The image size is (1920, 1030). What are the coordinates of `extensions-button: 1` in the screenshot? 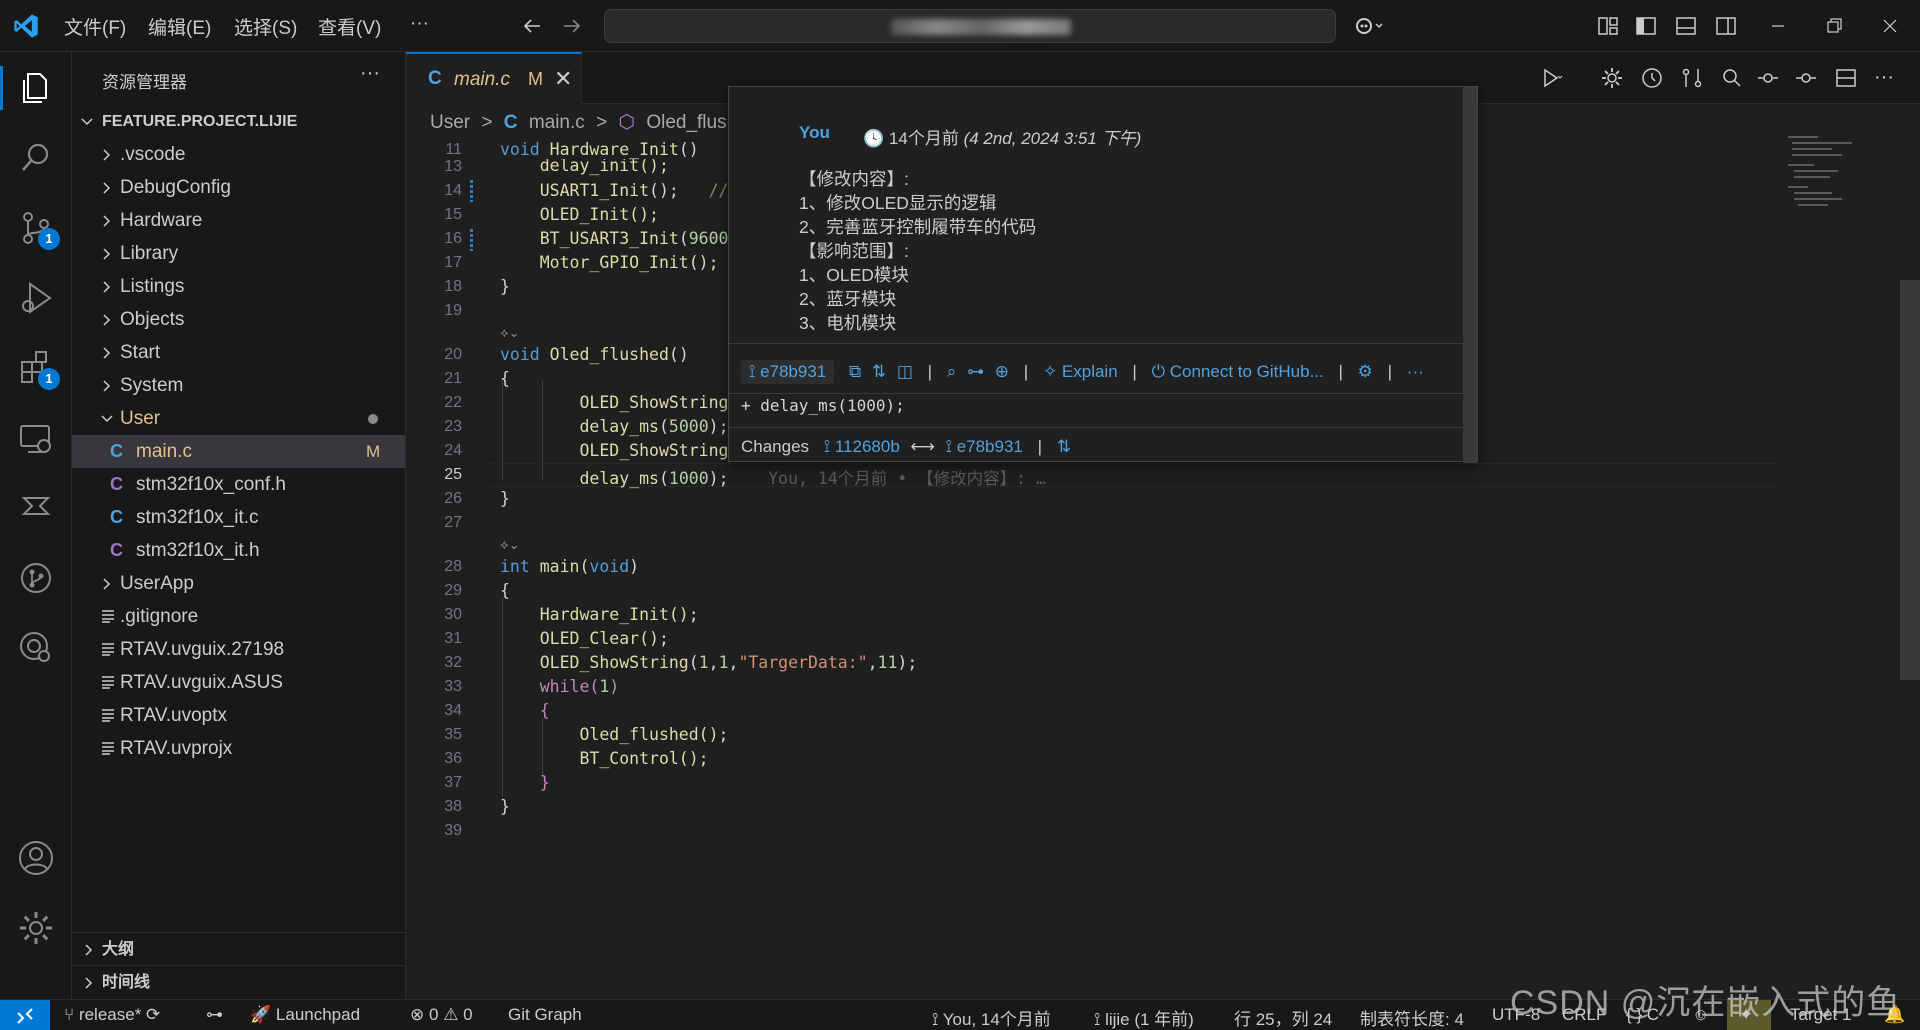 It's located at (38, 369).